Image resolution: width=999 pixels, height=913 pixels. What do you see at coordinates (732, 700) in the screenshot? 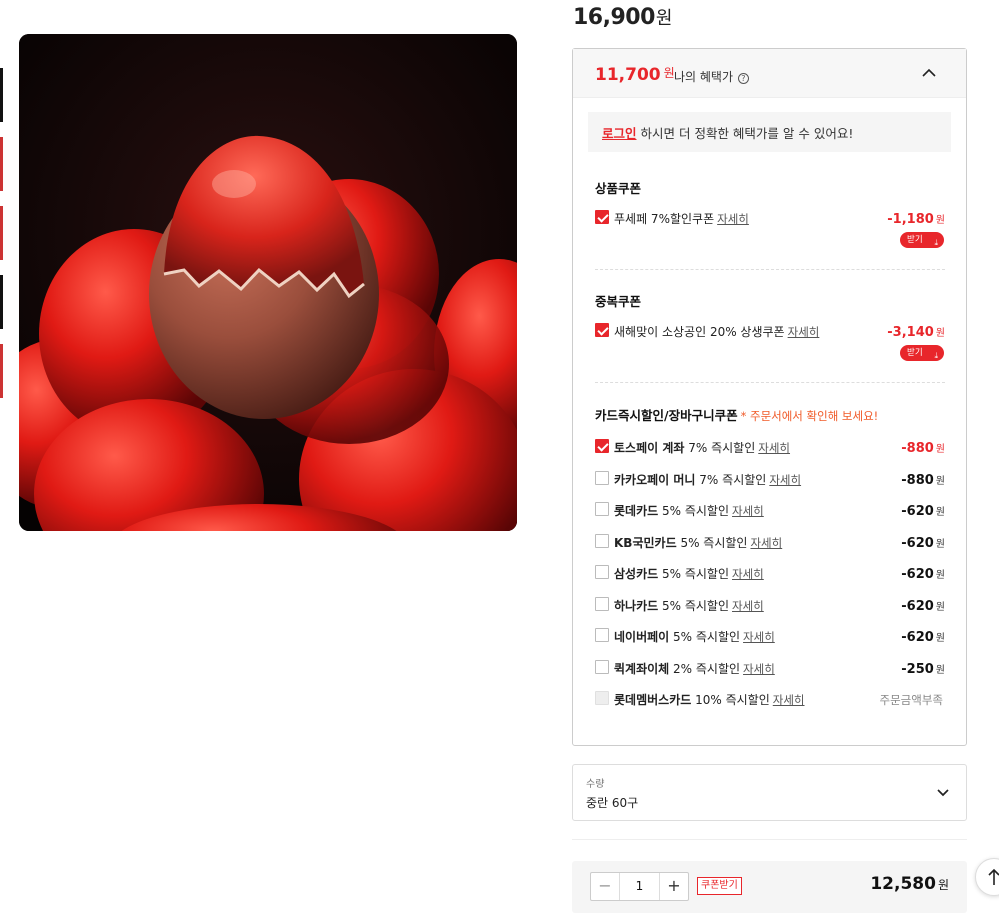
I see `card-desc: 10% 즉시할인` at bounding box center [732, 700].